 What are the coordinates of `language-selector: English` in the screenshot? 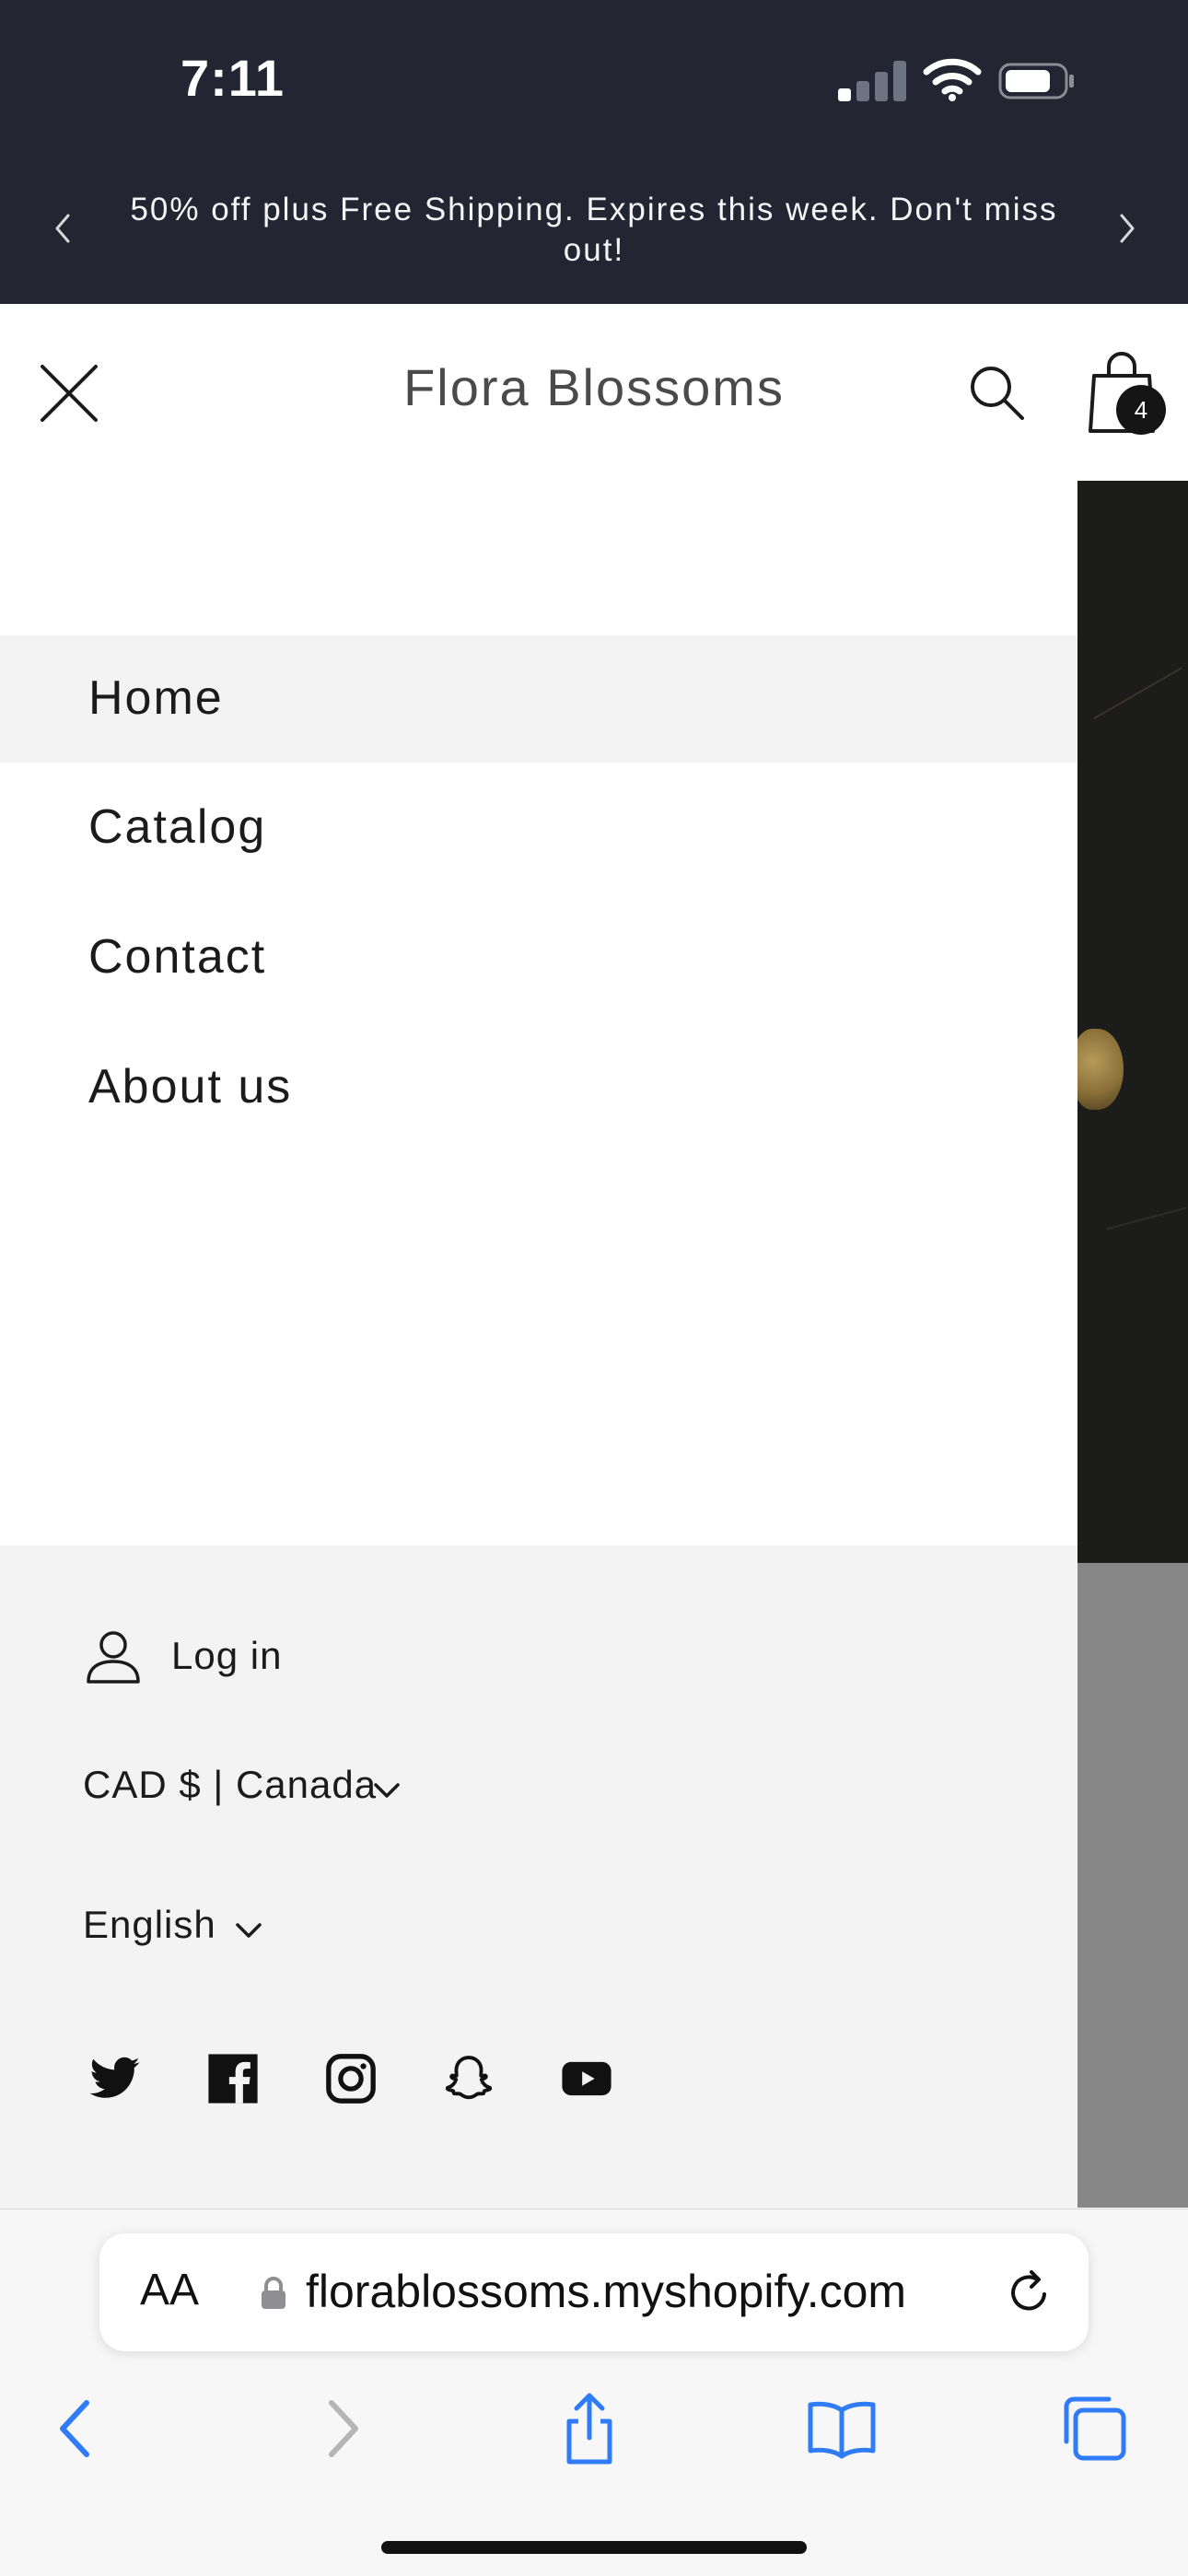 It's located at (405, 1930).